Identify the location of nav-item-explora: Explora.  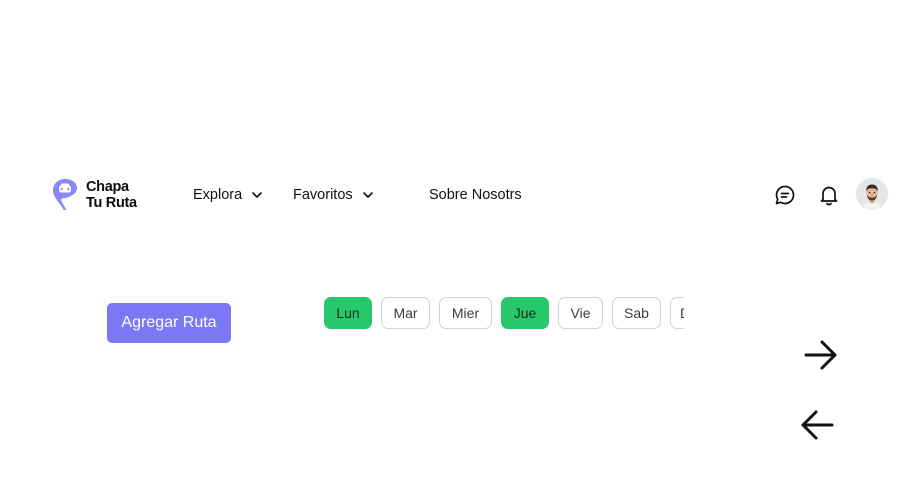
(228, 195).